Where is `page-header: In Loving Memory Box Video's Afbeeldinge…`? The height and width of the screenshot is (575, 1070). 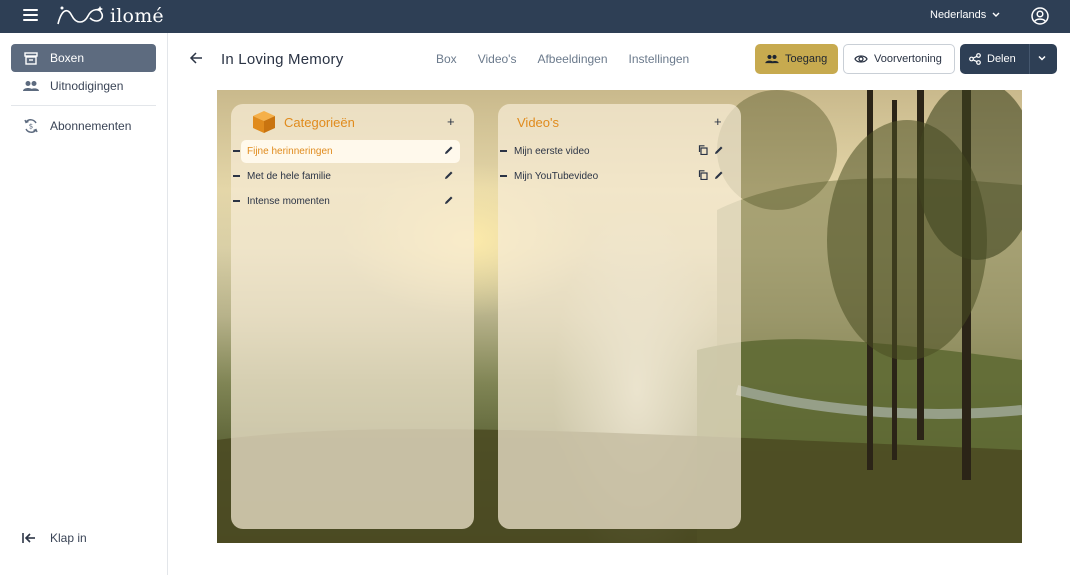 page-header: In Loving Memory Box Video's Afbeeldinge… is located at coordinates (619, 60).